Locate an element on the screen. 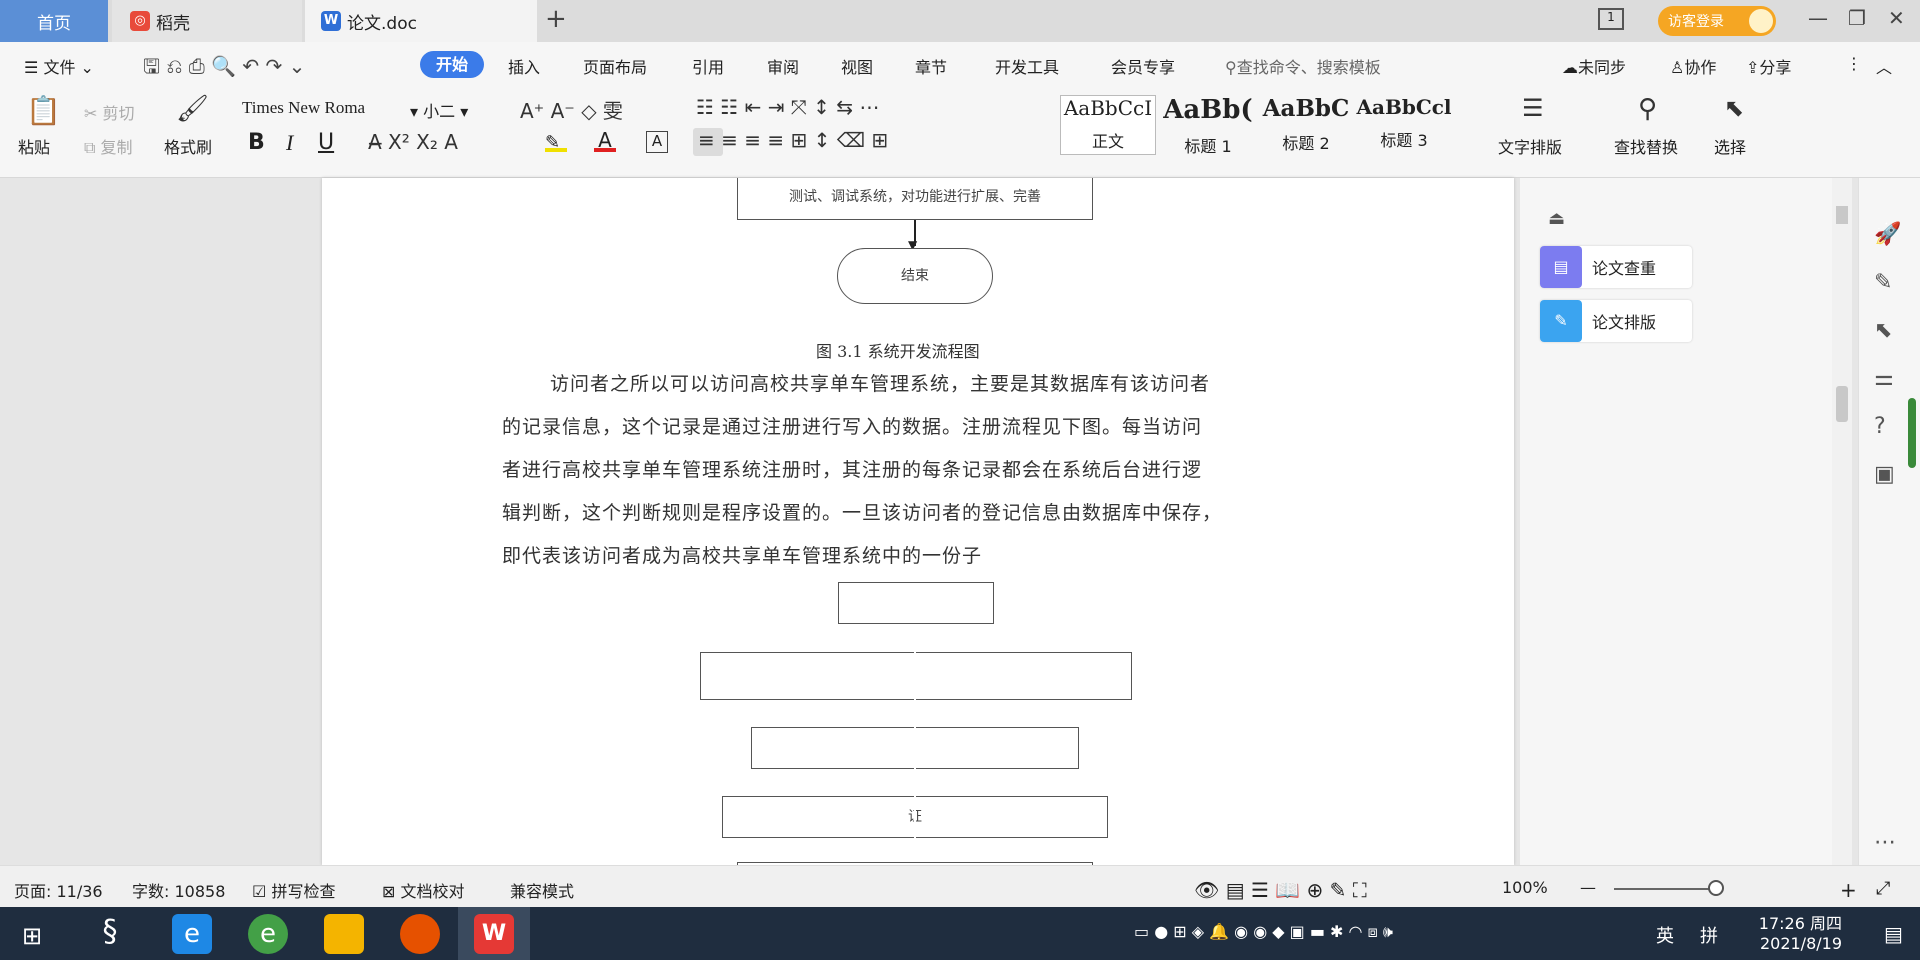 Image resolution: width=1920 pixels, height=960 pixels. zoom-slider is located at coordinates (1664, 889).